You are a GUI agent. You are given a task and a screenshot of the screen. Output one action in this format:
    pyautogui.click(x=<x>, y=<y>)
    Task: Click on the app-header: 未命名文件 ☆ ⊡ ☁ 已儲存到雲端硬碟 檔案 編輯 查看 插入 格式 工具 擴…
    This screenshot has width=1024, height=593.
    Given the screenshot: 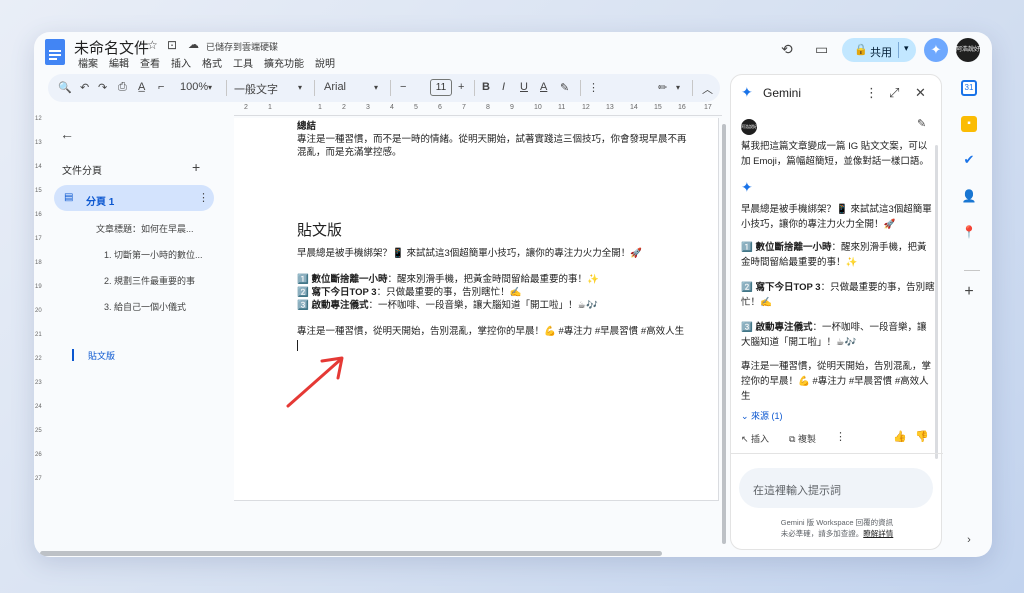 What is the action you would take?
    pyautogui.click(x=513, y=52)
    